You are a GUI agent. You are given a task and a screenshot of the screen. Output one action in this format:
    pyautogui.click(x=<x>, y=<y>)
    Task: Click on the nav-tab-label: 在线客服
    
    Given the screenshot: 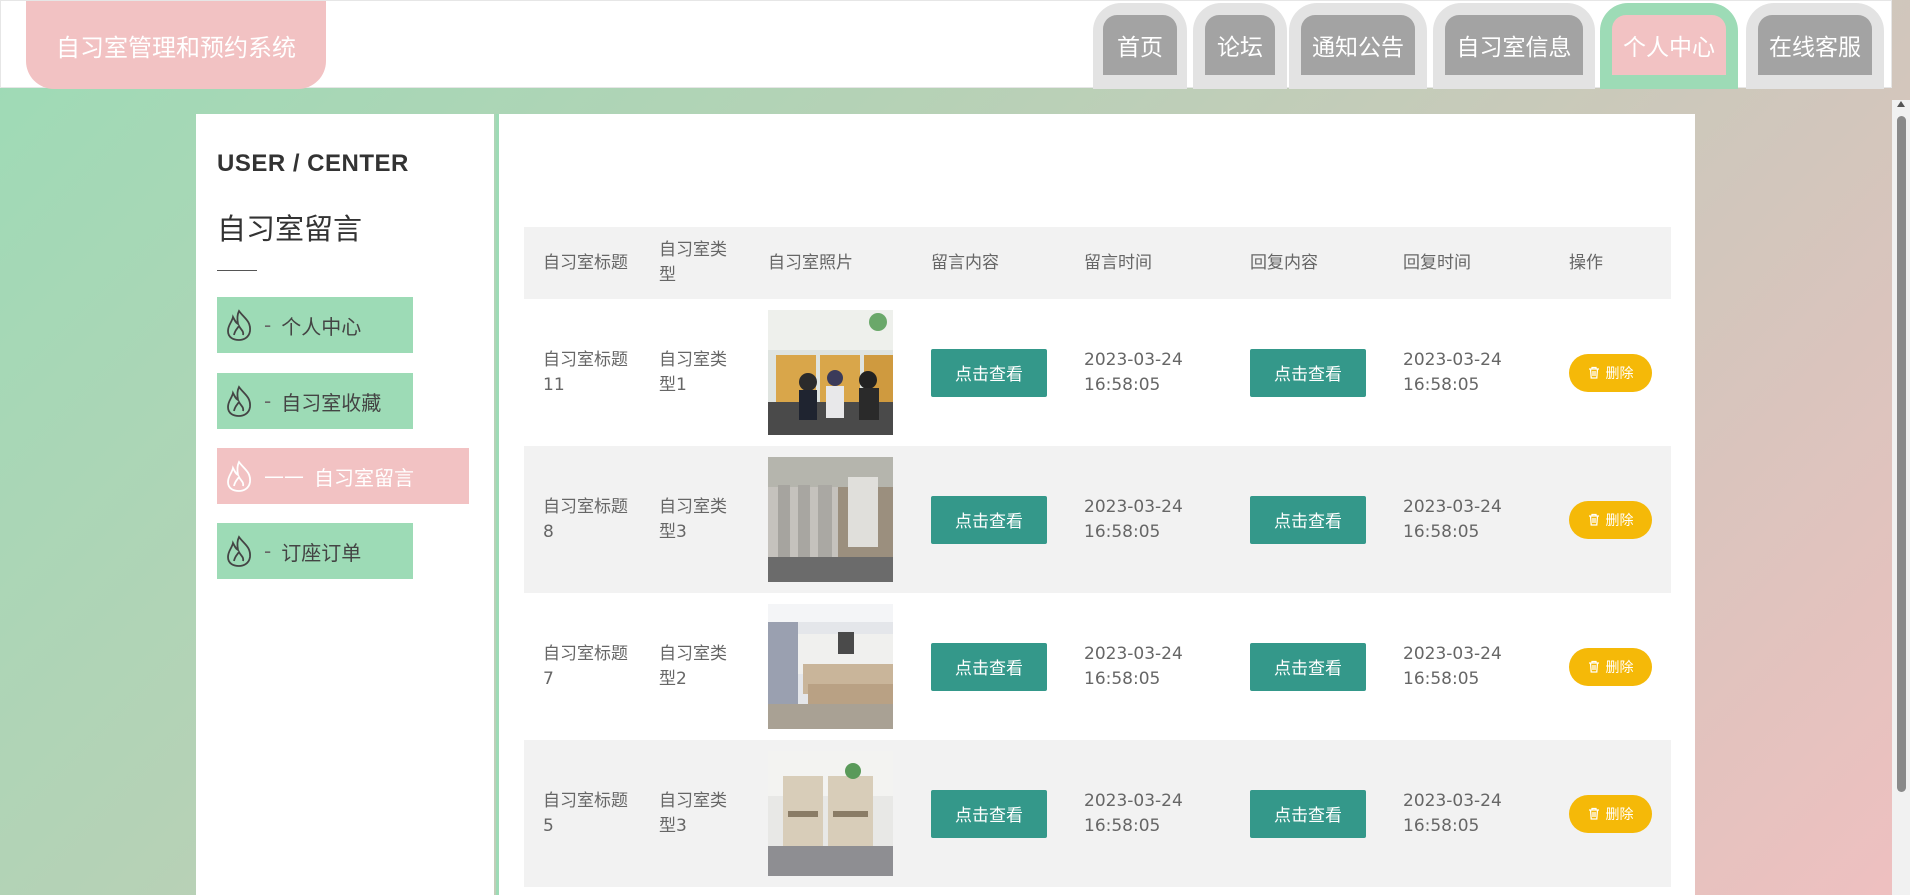 What is the action you would take?
    pyautogui.click(x=1815, y=45)
    